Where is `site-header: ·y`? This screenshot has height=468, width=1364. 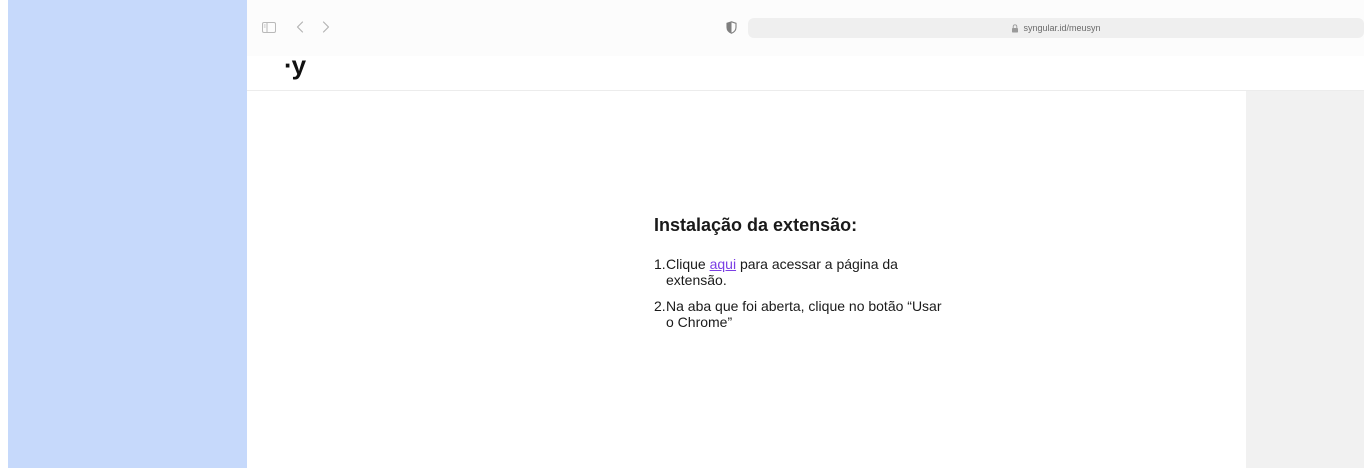 site-header: ·y is located at coordinates (805, 70).